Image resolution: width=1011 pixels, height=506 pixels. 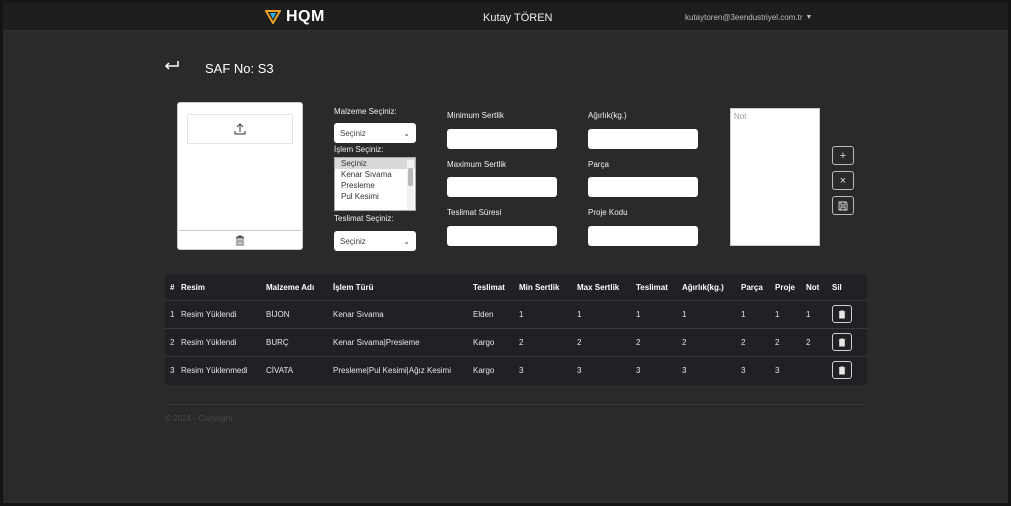 I want to click on agirlik-input, so click(x=643, y=139).